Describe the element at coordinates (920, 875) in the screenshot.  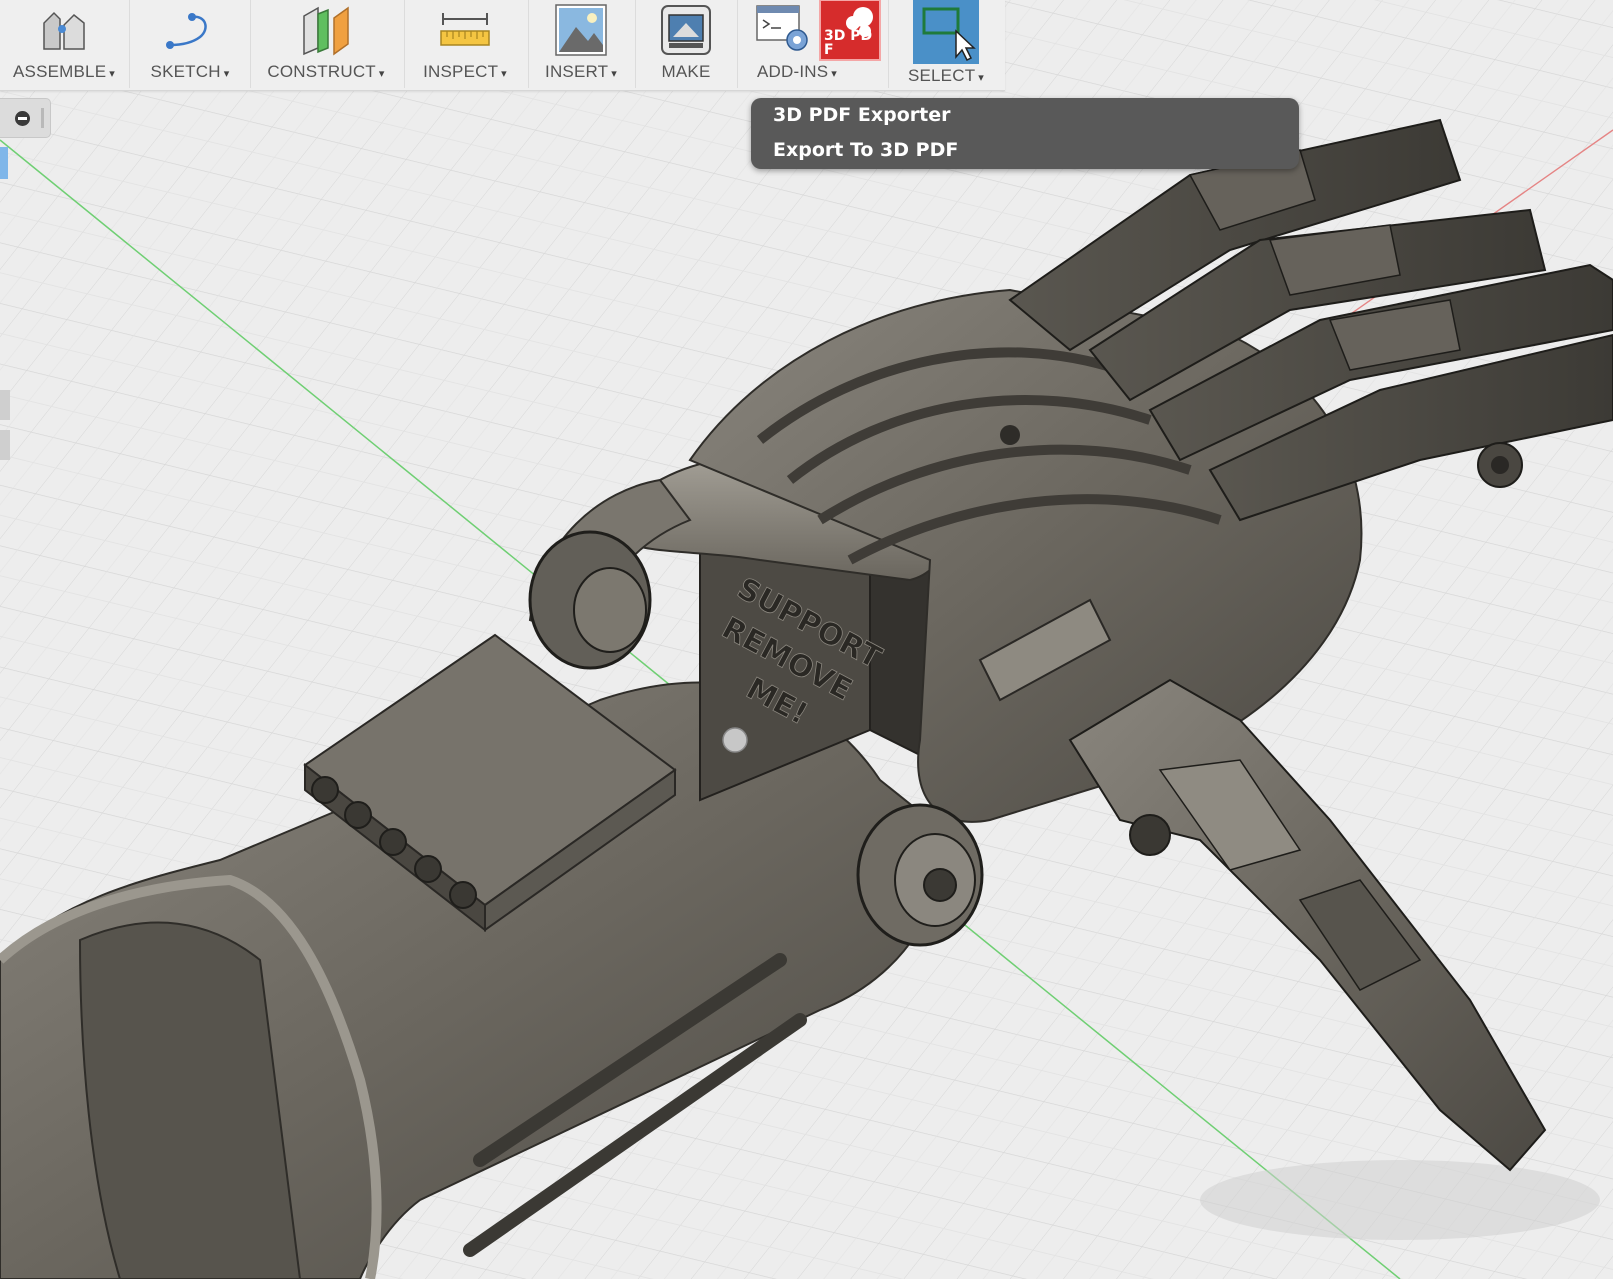
I see `wrist-hinge` at that location.